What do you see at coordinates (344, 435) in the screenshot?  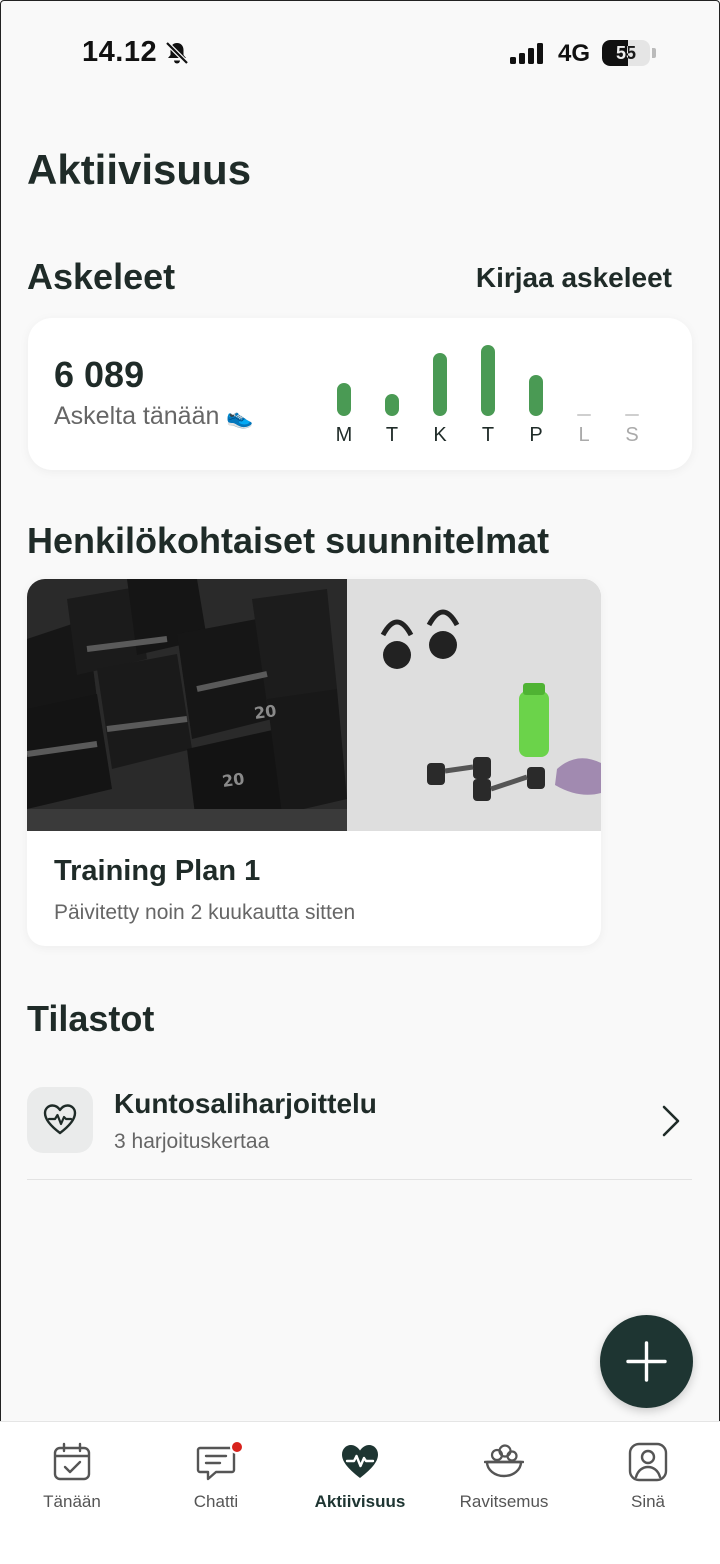 I see `day-label: M` at bounding box center [344, 435].